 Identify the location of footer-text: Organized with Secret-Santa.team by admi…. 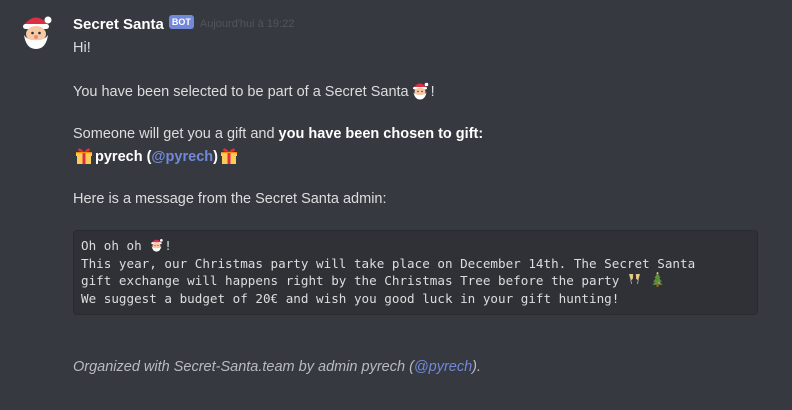
(423, 367).